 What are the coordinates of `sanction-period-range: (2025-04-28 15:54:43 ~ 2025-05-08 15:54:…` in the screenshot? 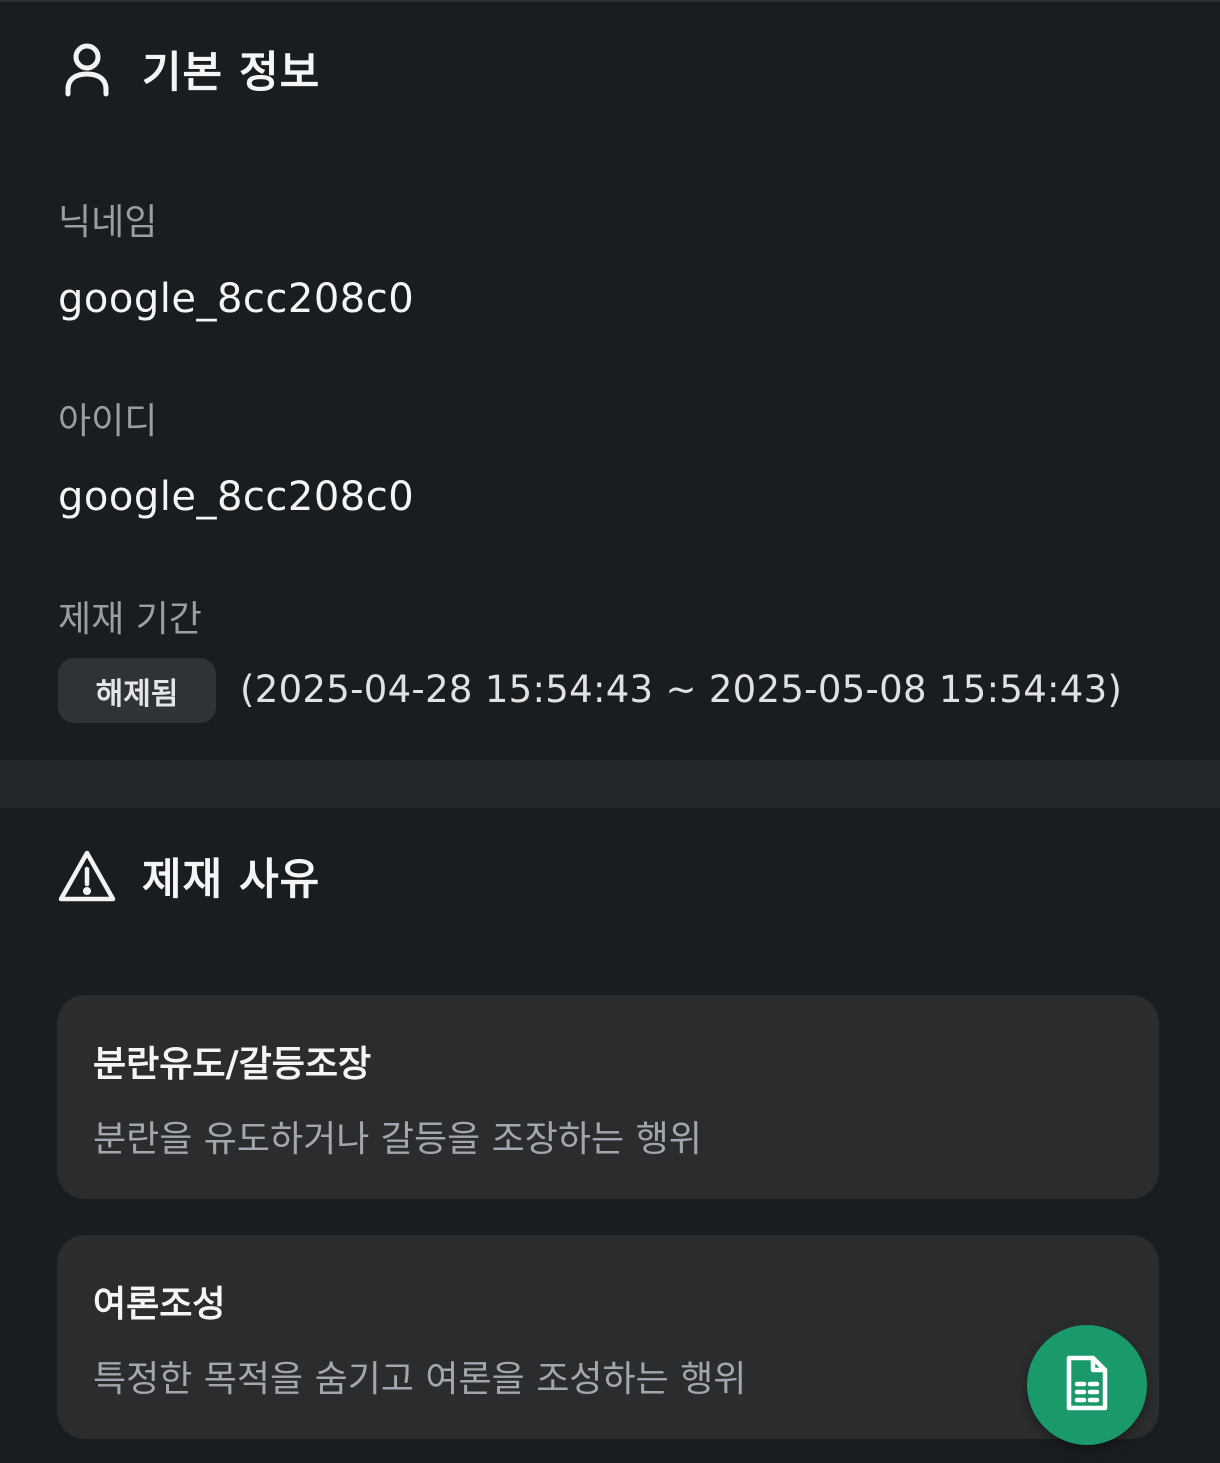 It's located at (681, 689).